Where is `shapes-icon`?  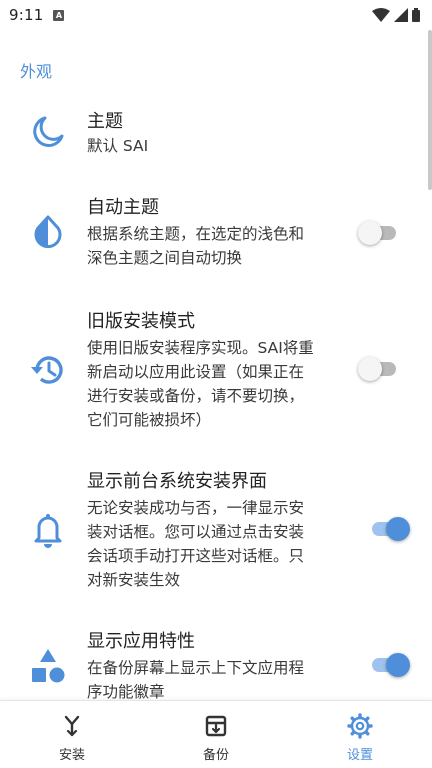 shapes-icon is located at coordinates (48, 666).